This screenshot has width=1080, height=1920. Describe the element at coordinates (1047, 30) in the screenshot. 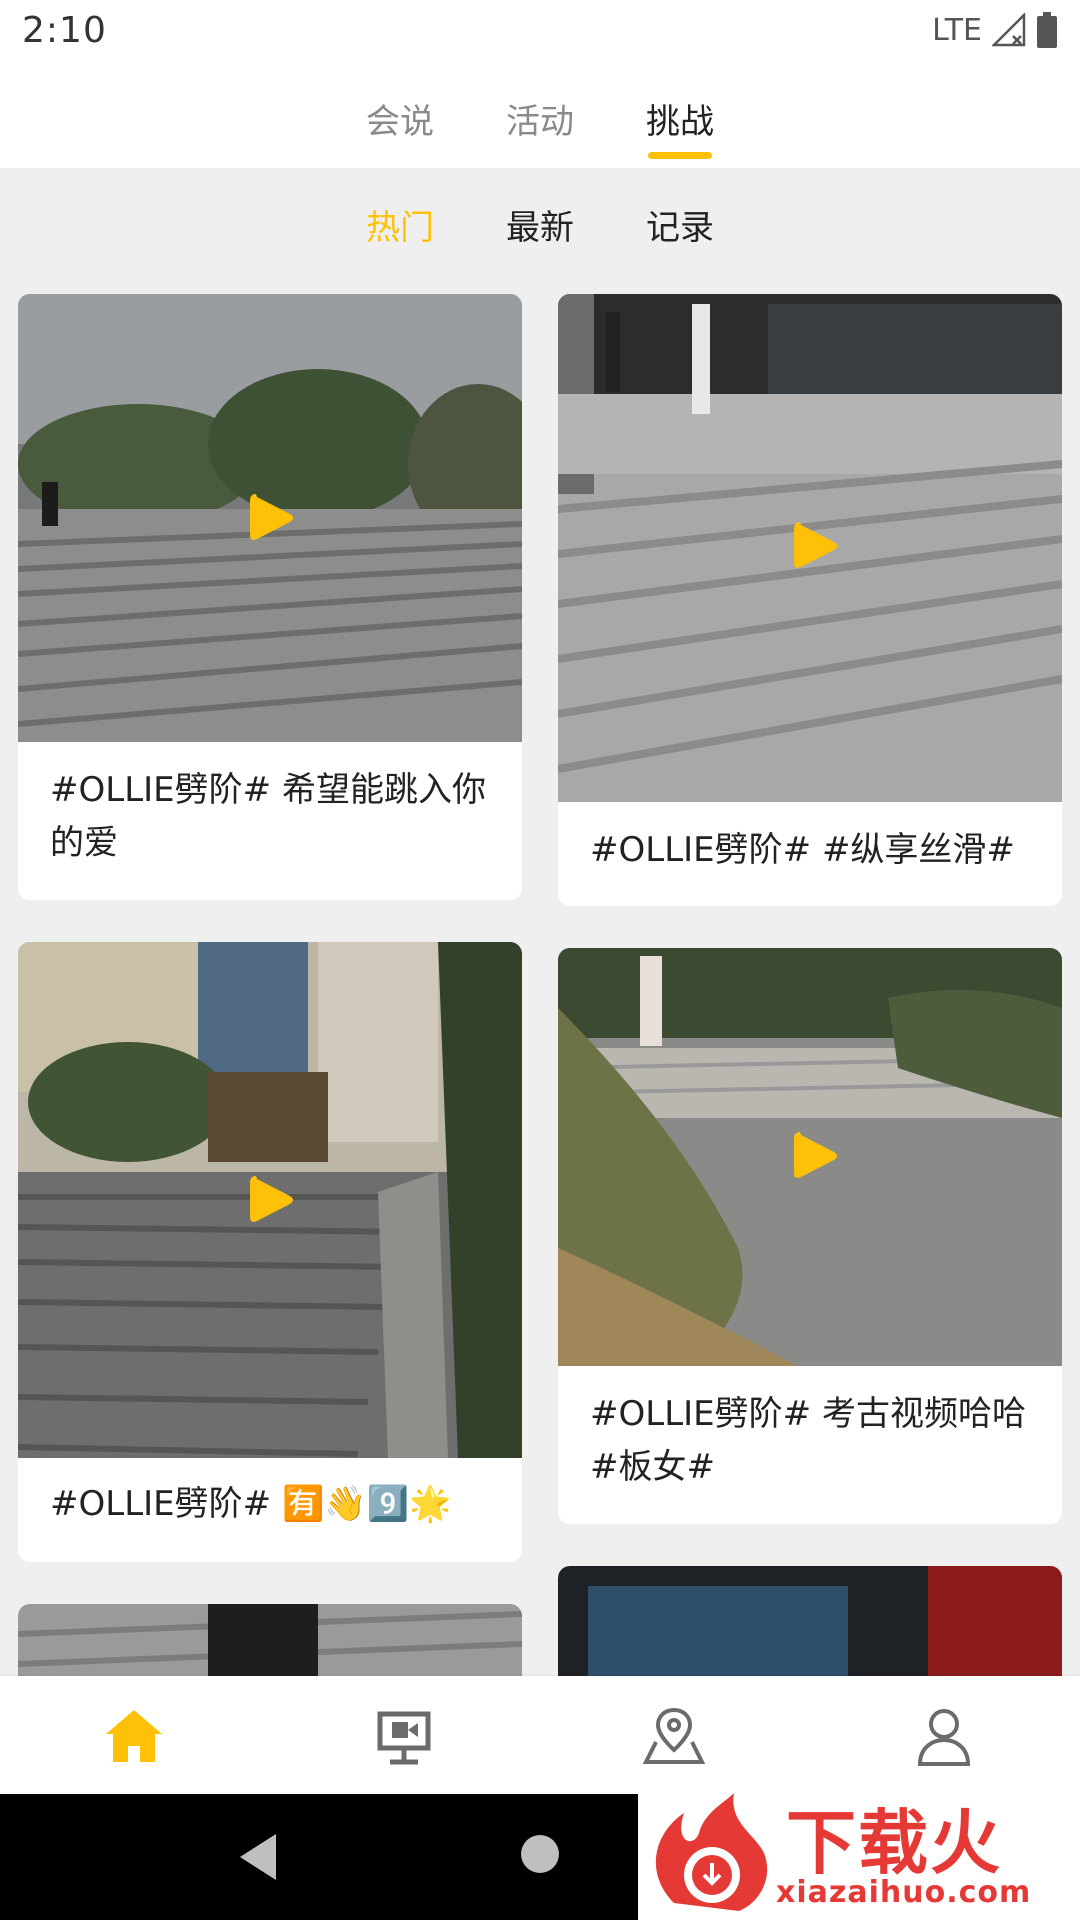

I see `battery-icon` at that location.